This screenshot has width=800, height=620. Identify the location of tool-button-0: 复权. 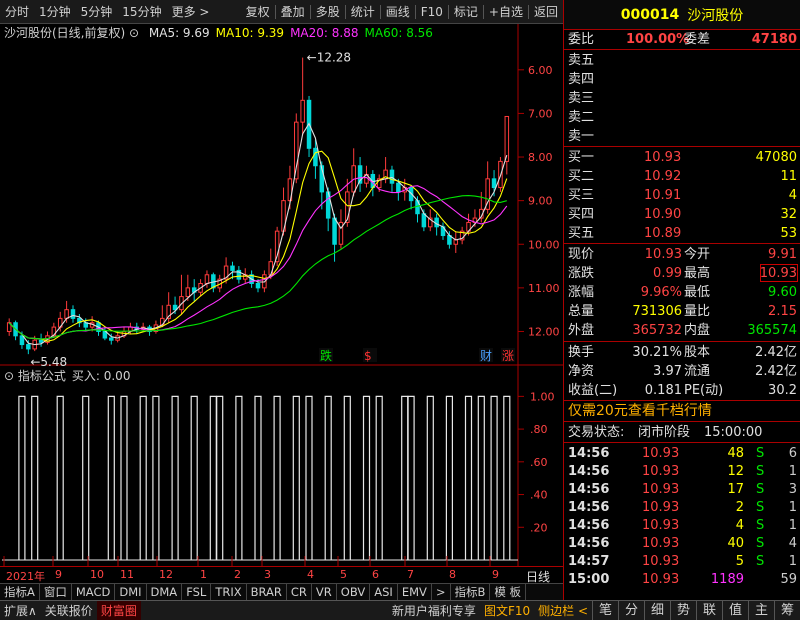
(258, 12).